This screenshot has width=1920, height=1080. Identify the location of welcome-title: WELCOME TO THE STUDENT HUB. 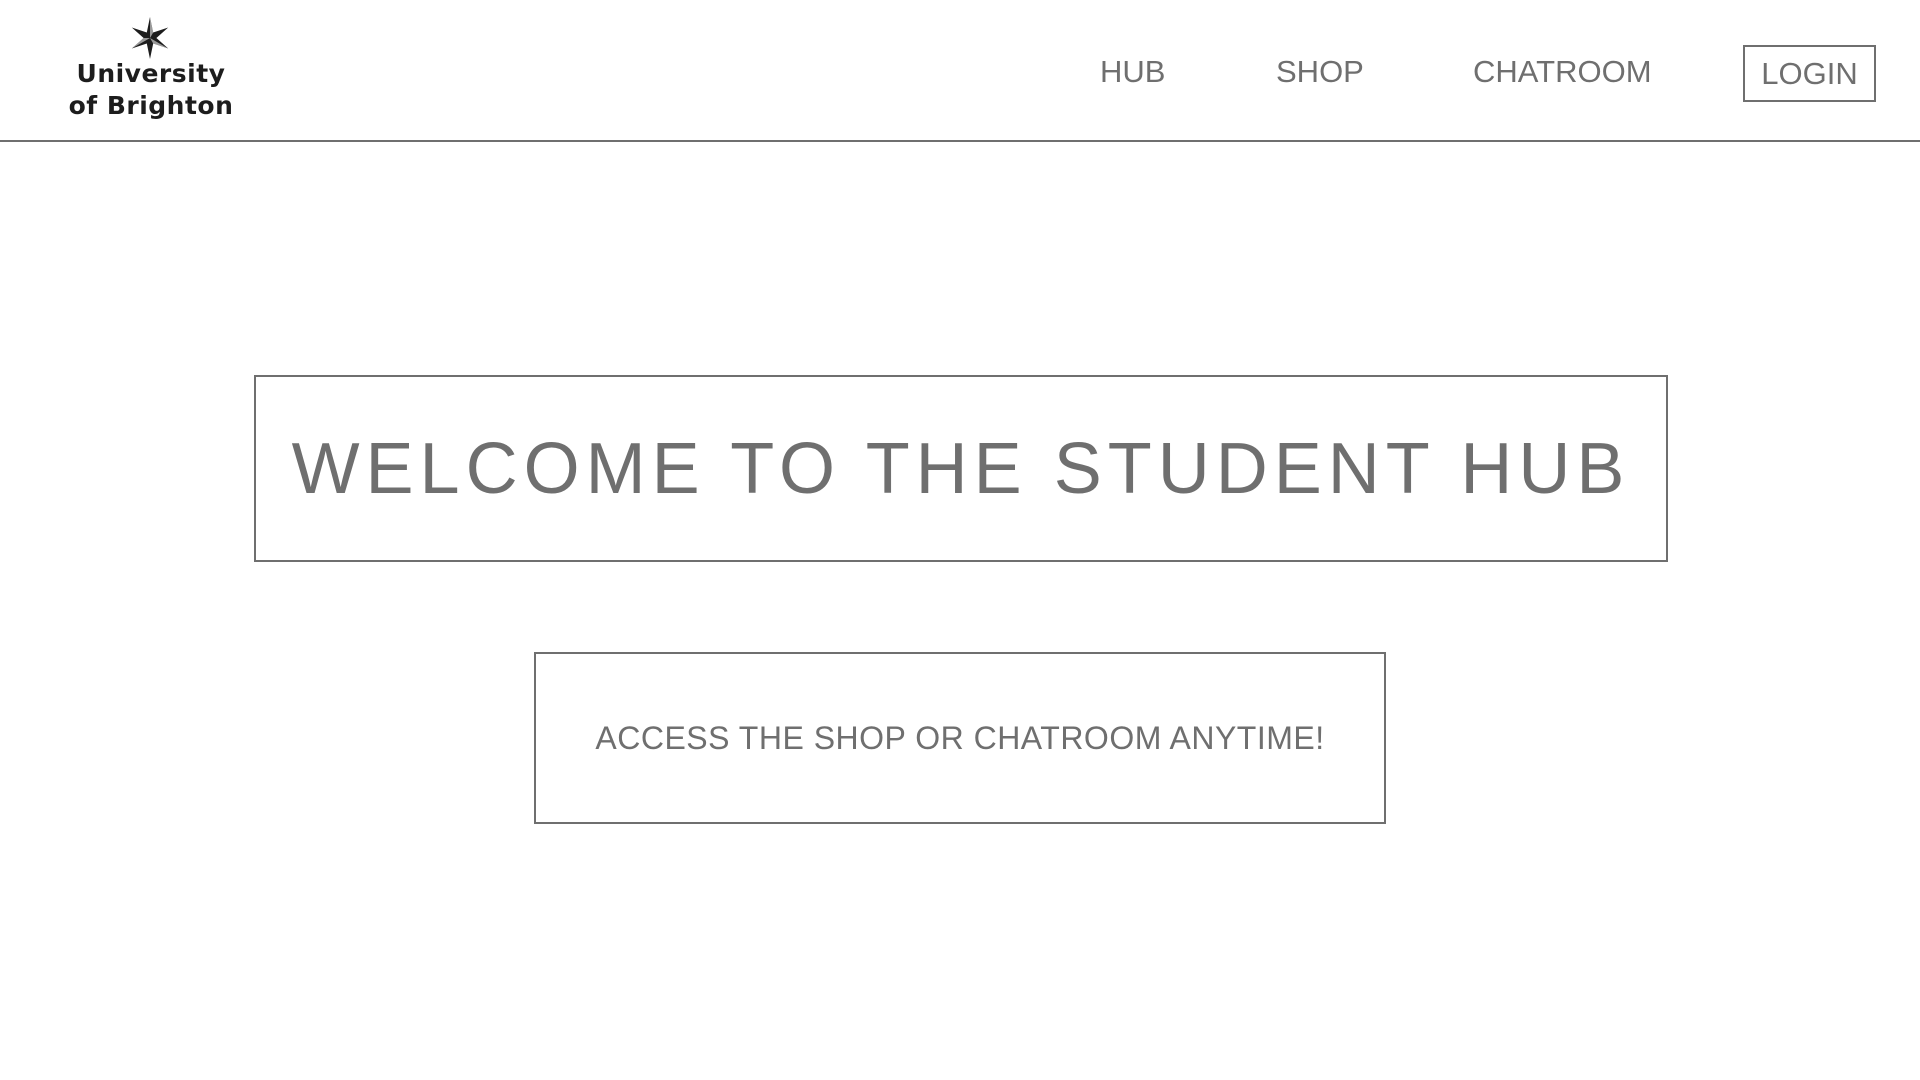
(961, 468).